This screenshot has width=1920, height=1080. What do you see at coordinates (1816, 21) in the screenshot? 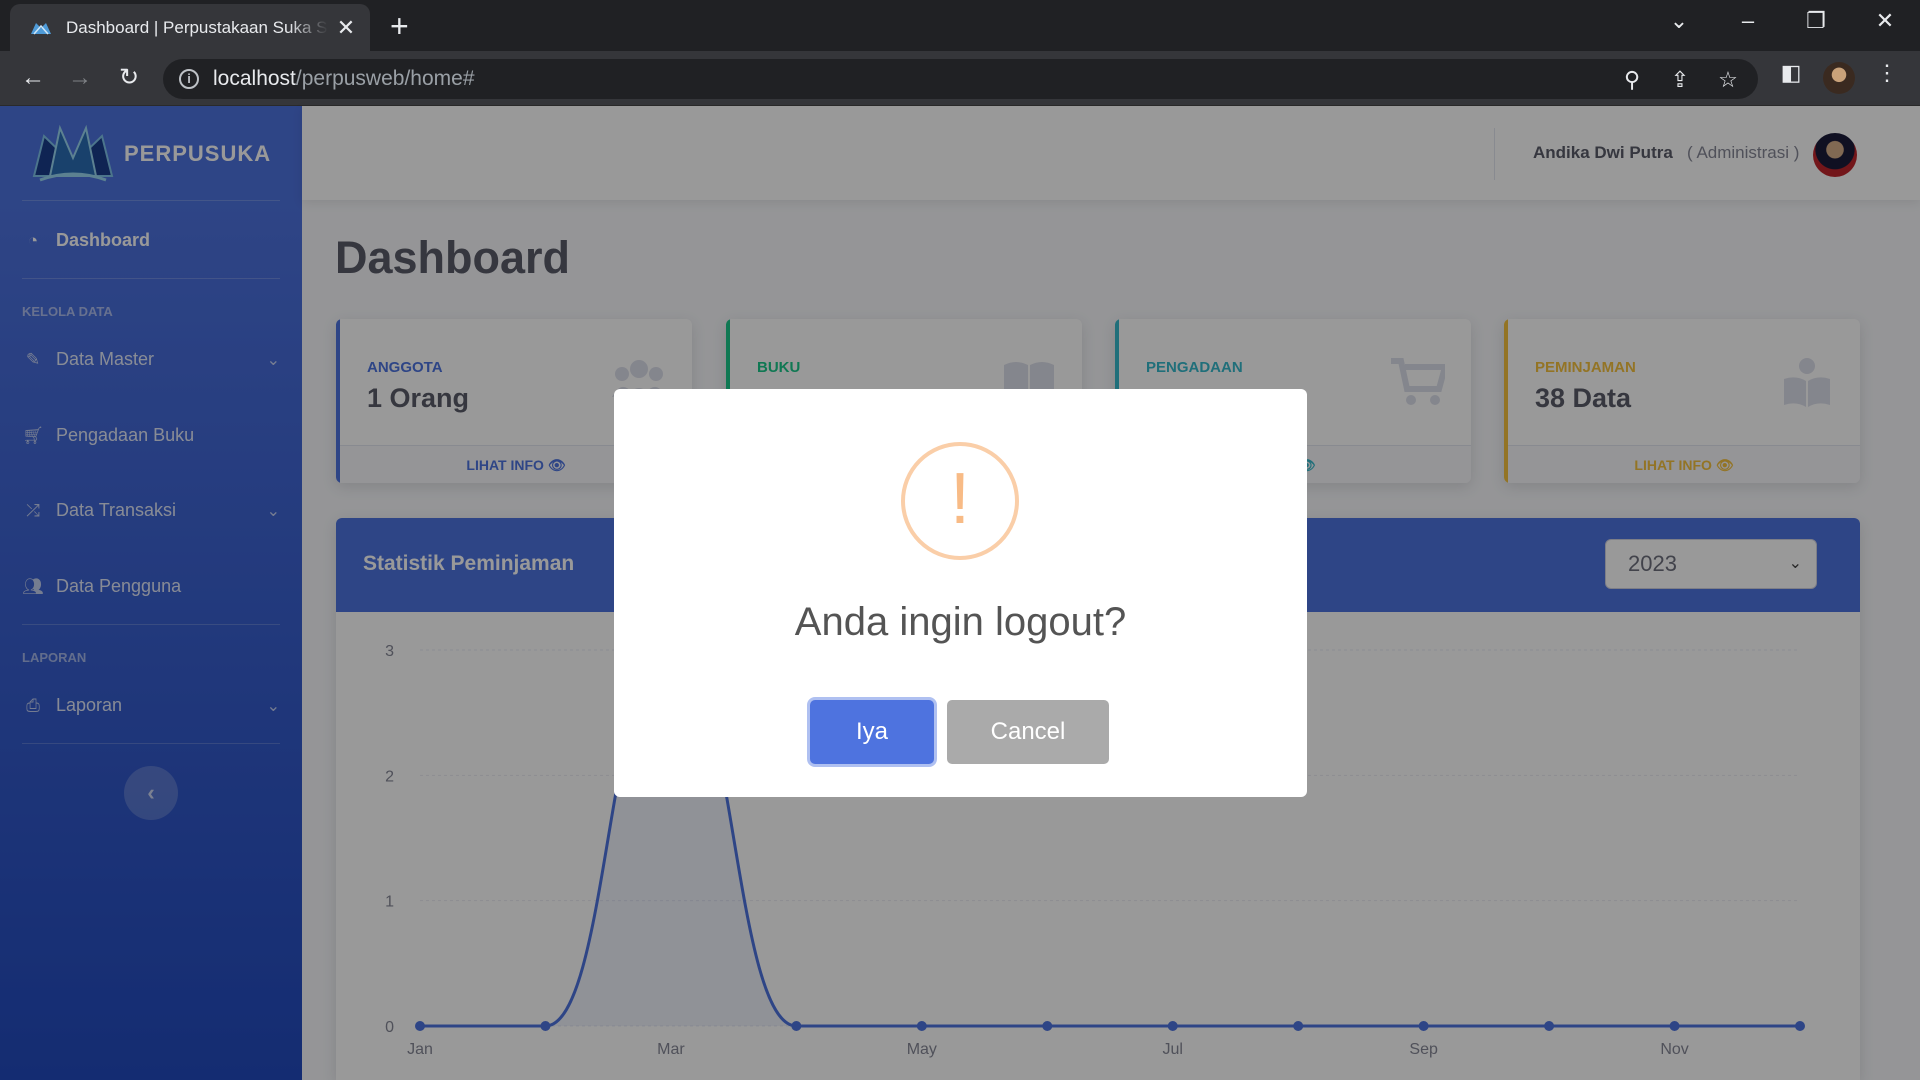
I see `restore-icon: ❐` at bounding box center [1816, 21].